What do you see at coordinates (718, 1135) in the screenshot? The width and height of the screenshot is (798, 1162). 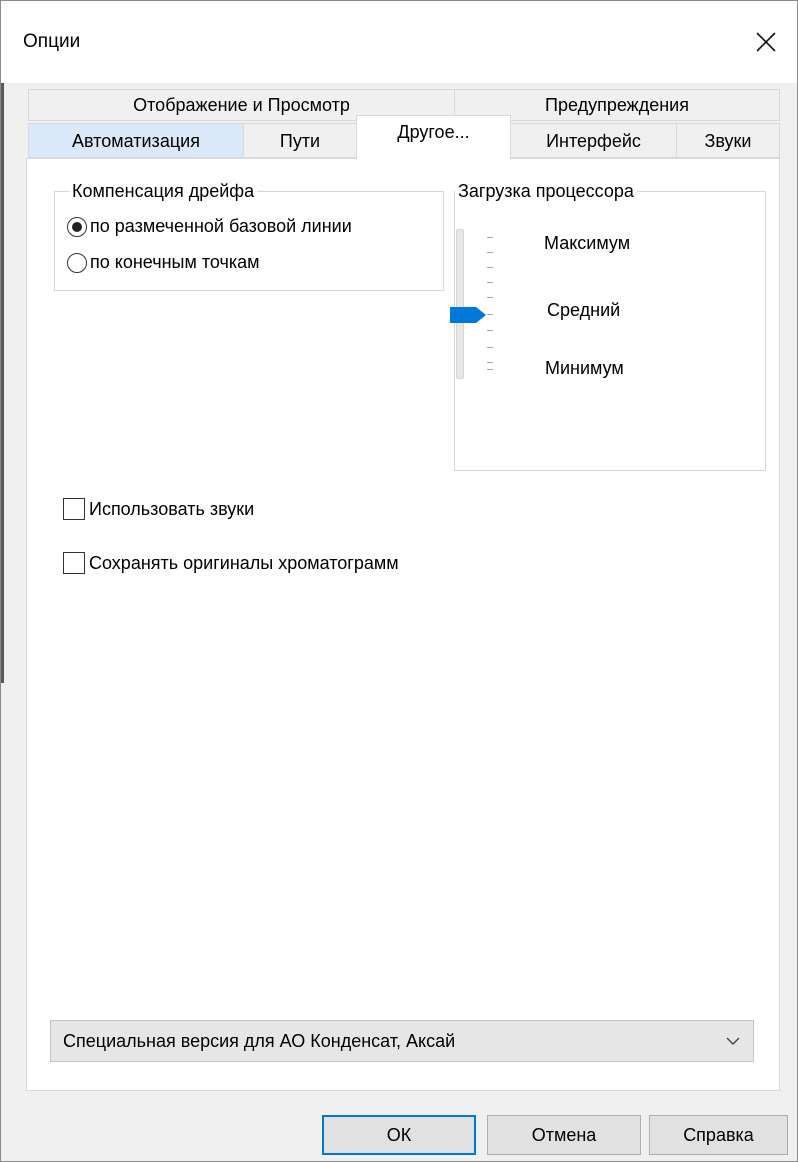 I see `help-button: Справка` at bounding box center [718, 1135].